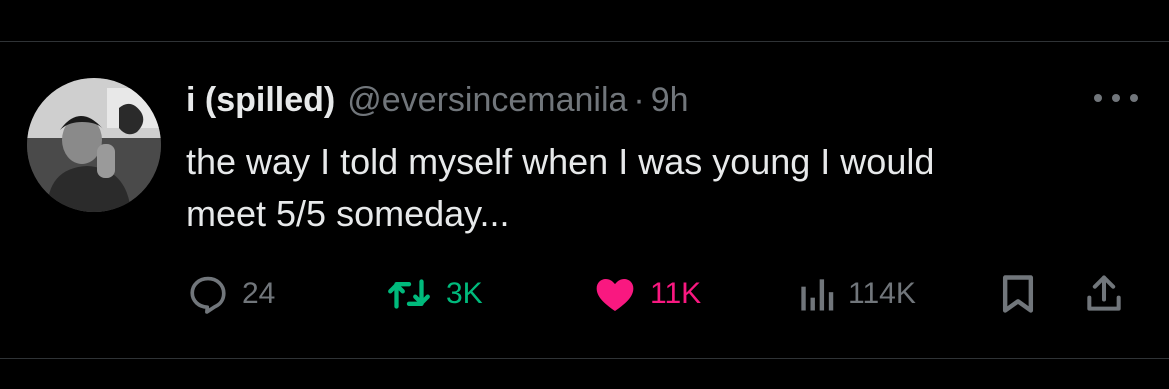  I want to click on post-time: 9h, so click(670, 100).